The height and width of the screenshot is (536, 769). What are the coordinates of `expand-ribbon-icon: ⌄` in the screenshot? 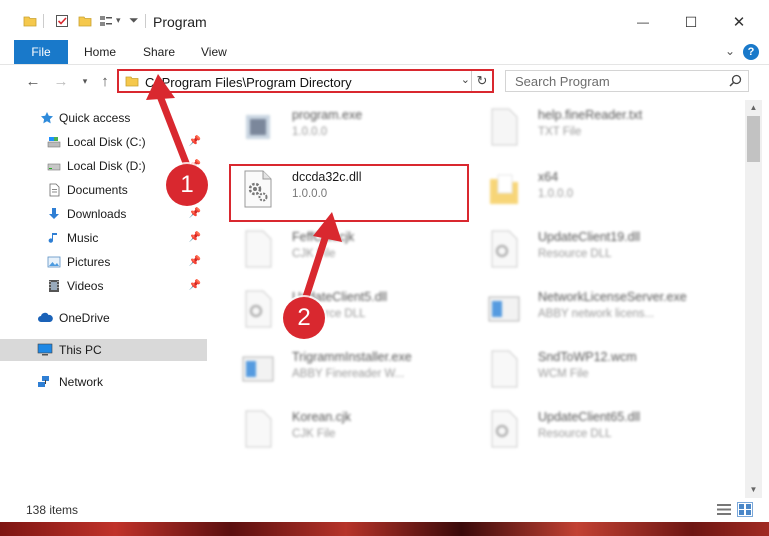 It's located at (730, 51).